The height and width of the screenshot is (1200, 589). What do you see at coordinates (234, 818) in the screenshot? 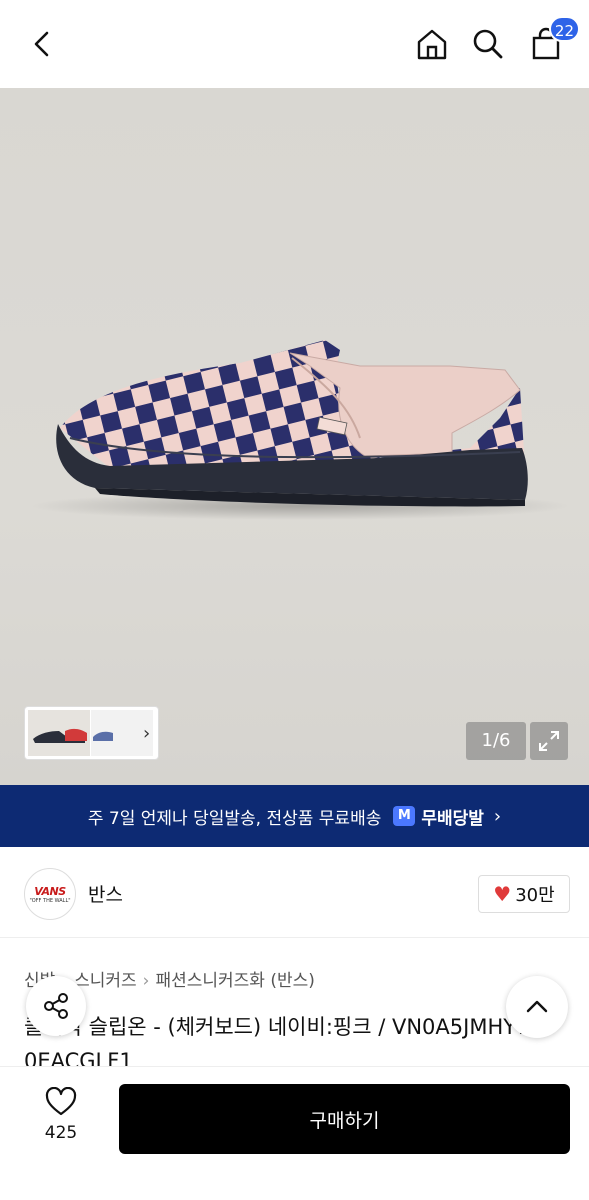
I see `shipping-banner-text: 주 7일 언제나 당일발송, 전상품 무료배송` at bounding box center [234, 818].